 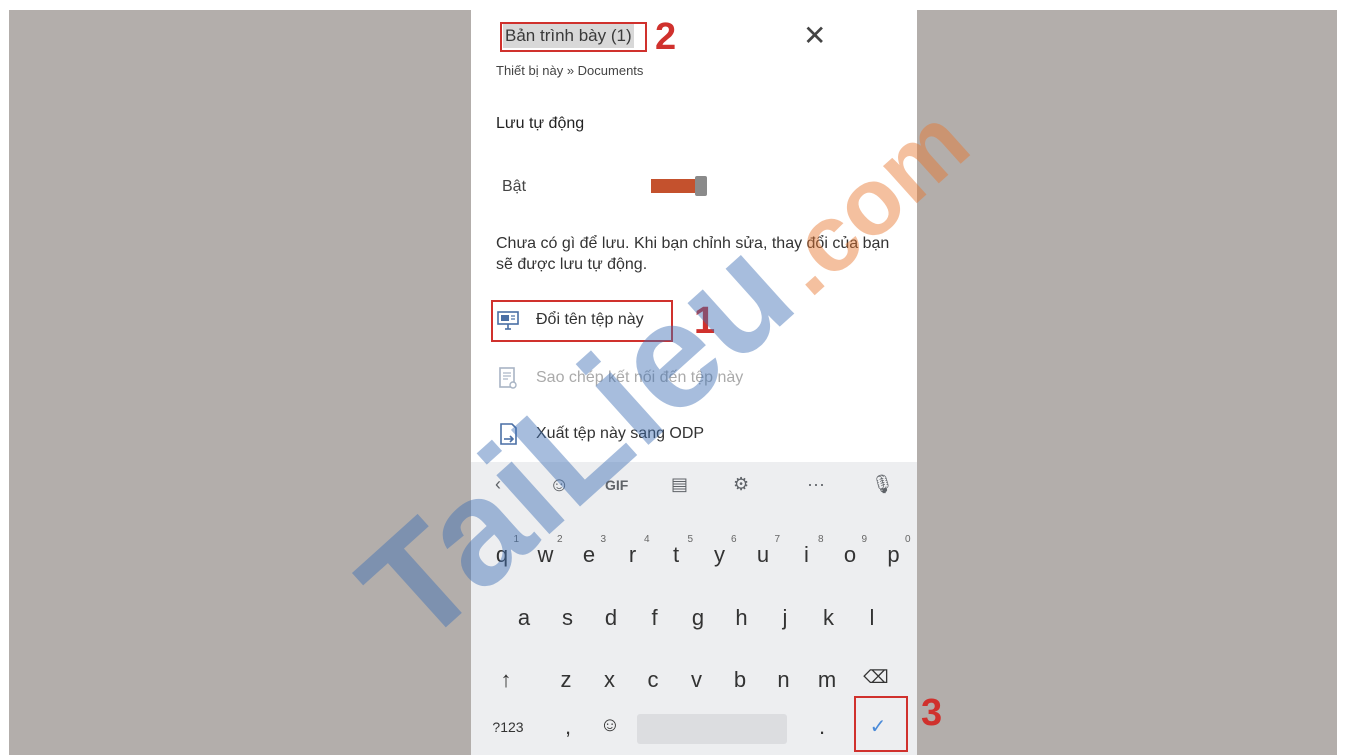 I want to click on export-icon, so click(x=508, y=434).